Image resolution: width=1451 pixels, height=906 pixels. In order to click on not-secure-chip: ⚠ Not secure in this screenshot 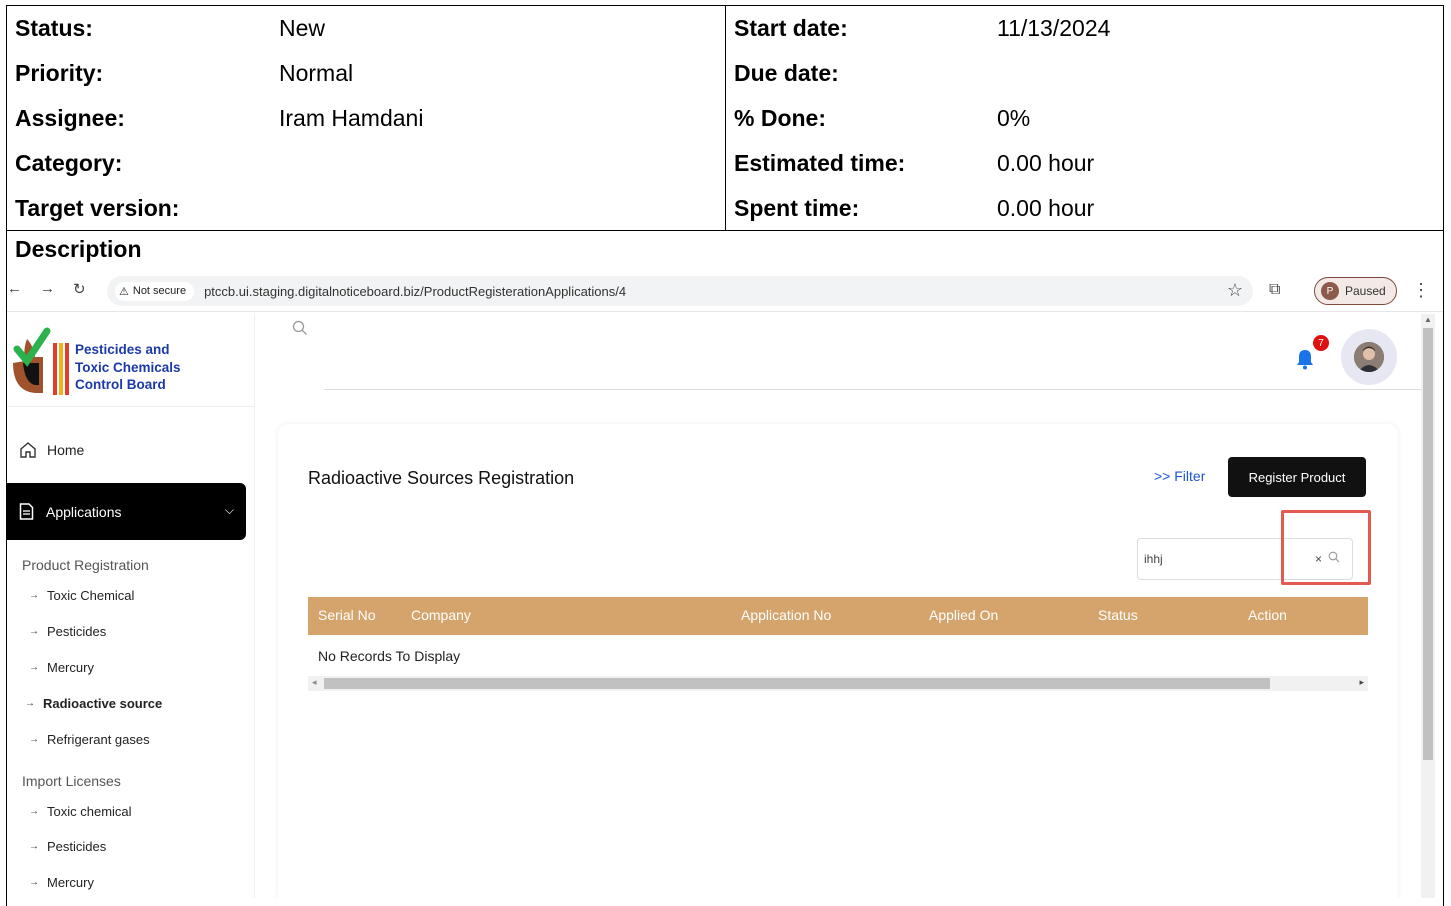, I will do `click(155, 291)`.